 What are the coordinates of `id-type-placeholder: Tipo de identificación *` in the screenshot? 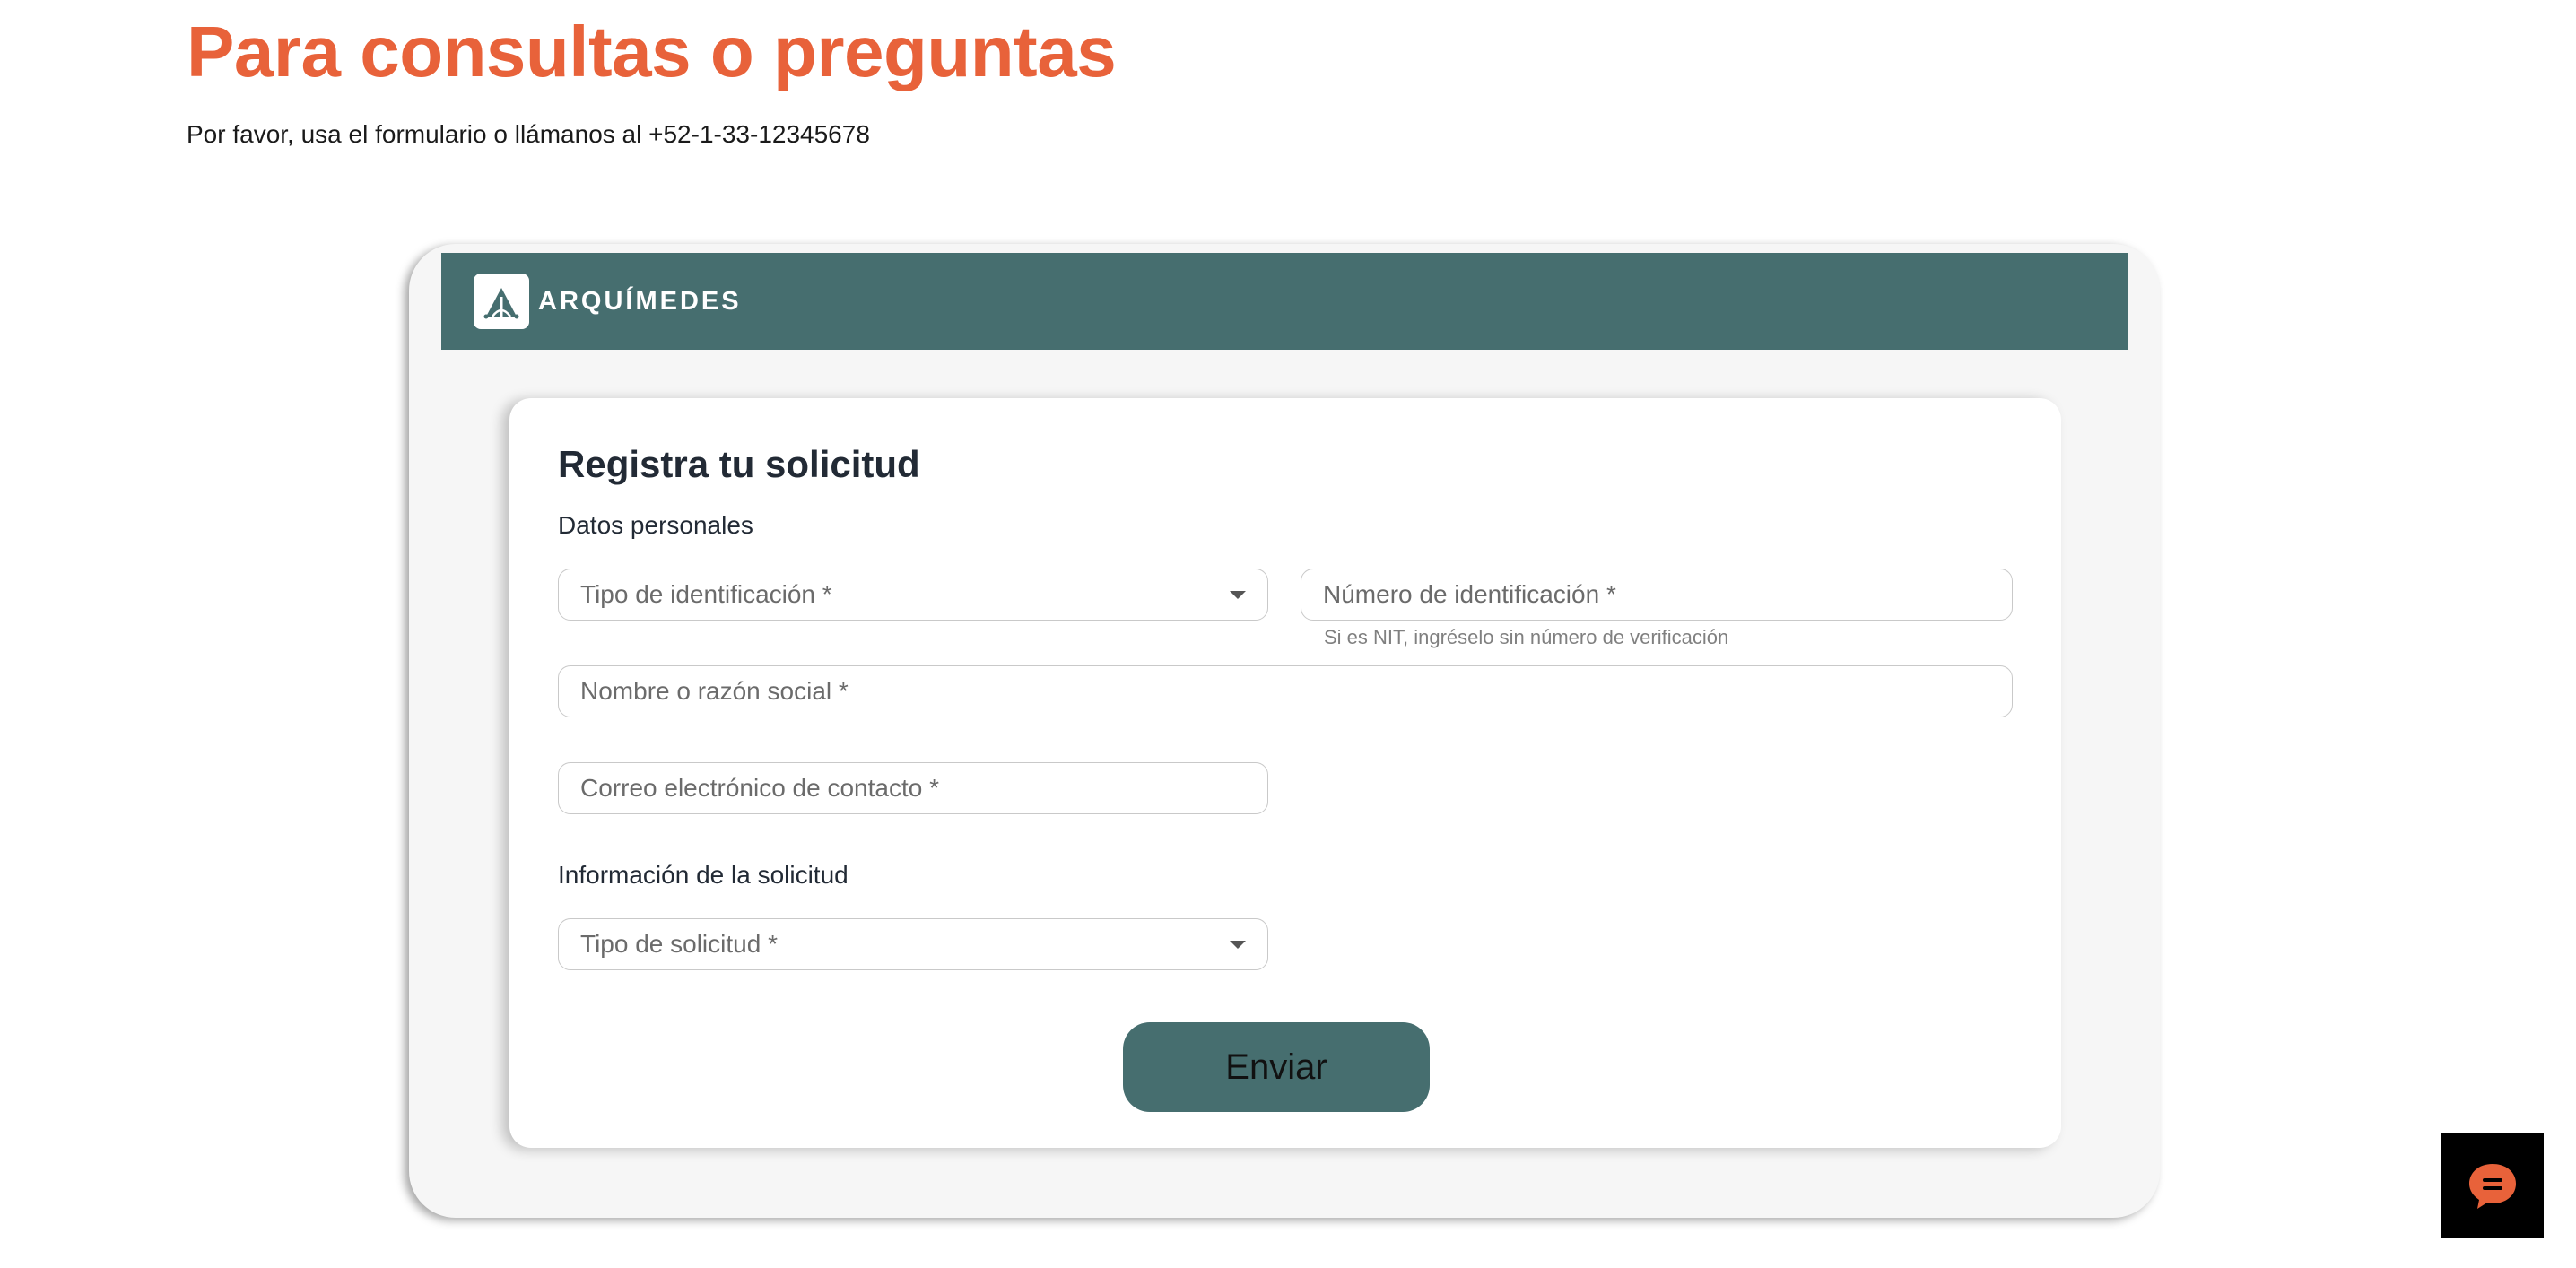 It's located at (706, 594).